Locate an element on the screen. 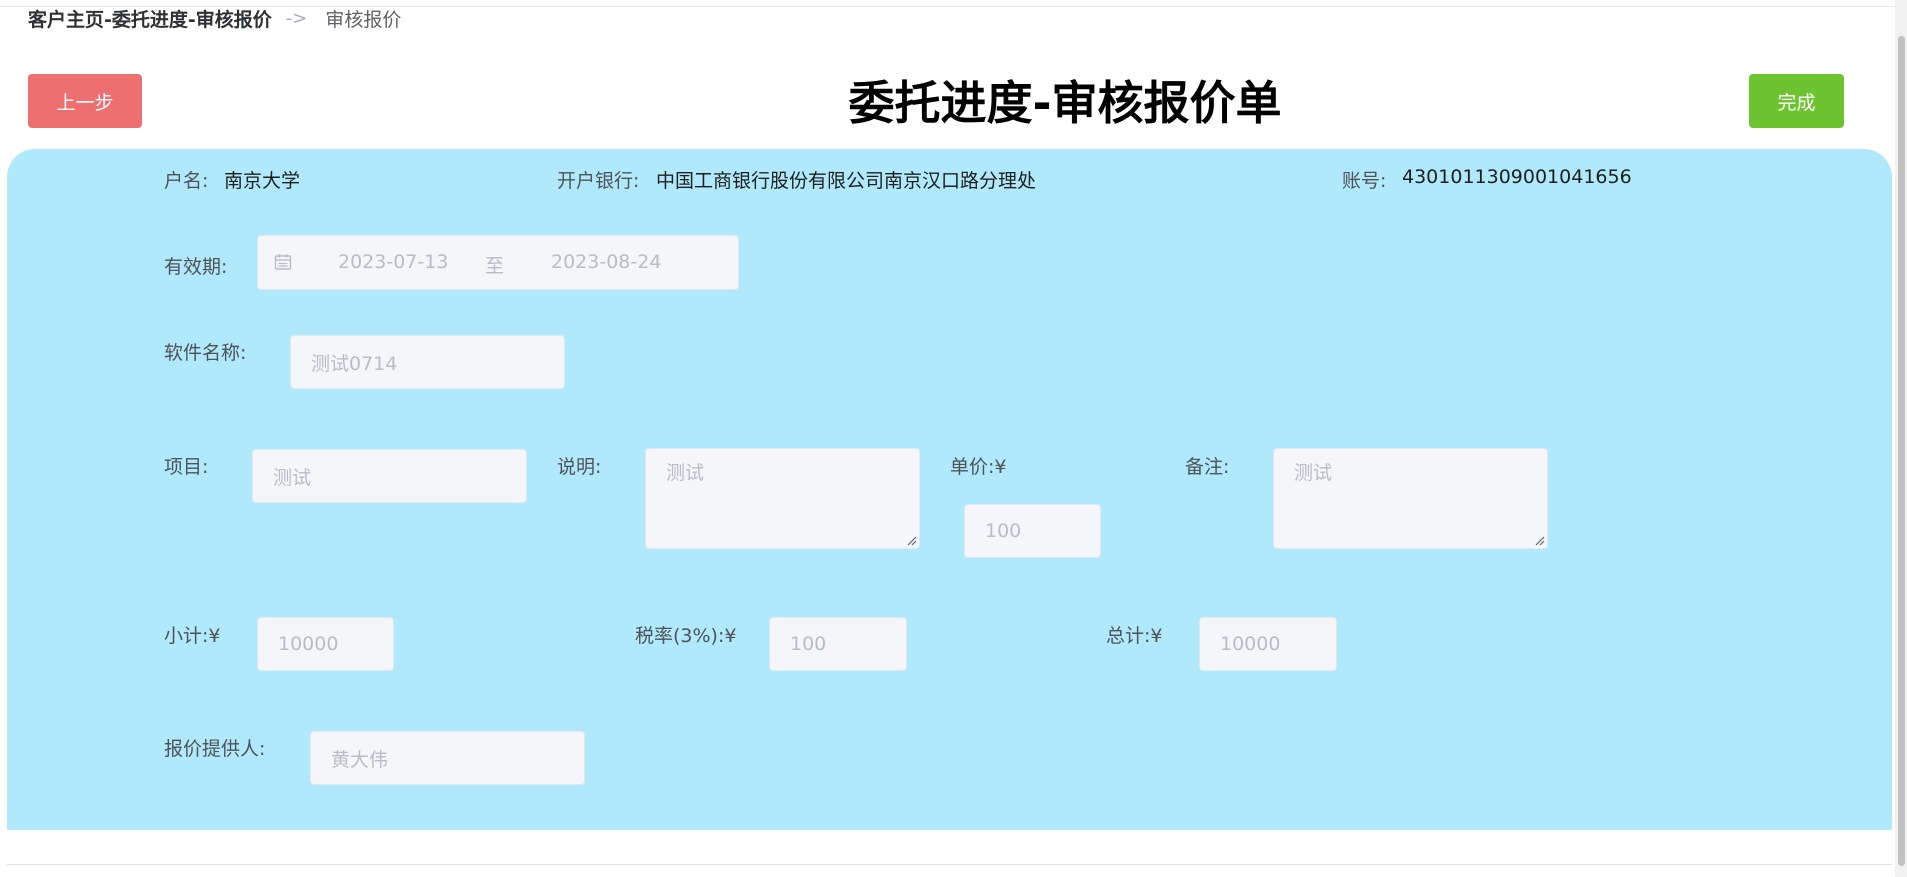 This screenshot has height=877, width=1907. back-button: 上一步 is located at coordinates (85, 101).